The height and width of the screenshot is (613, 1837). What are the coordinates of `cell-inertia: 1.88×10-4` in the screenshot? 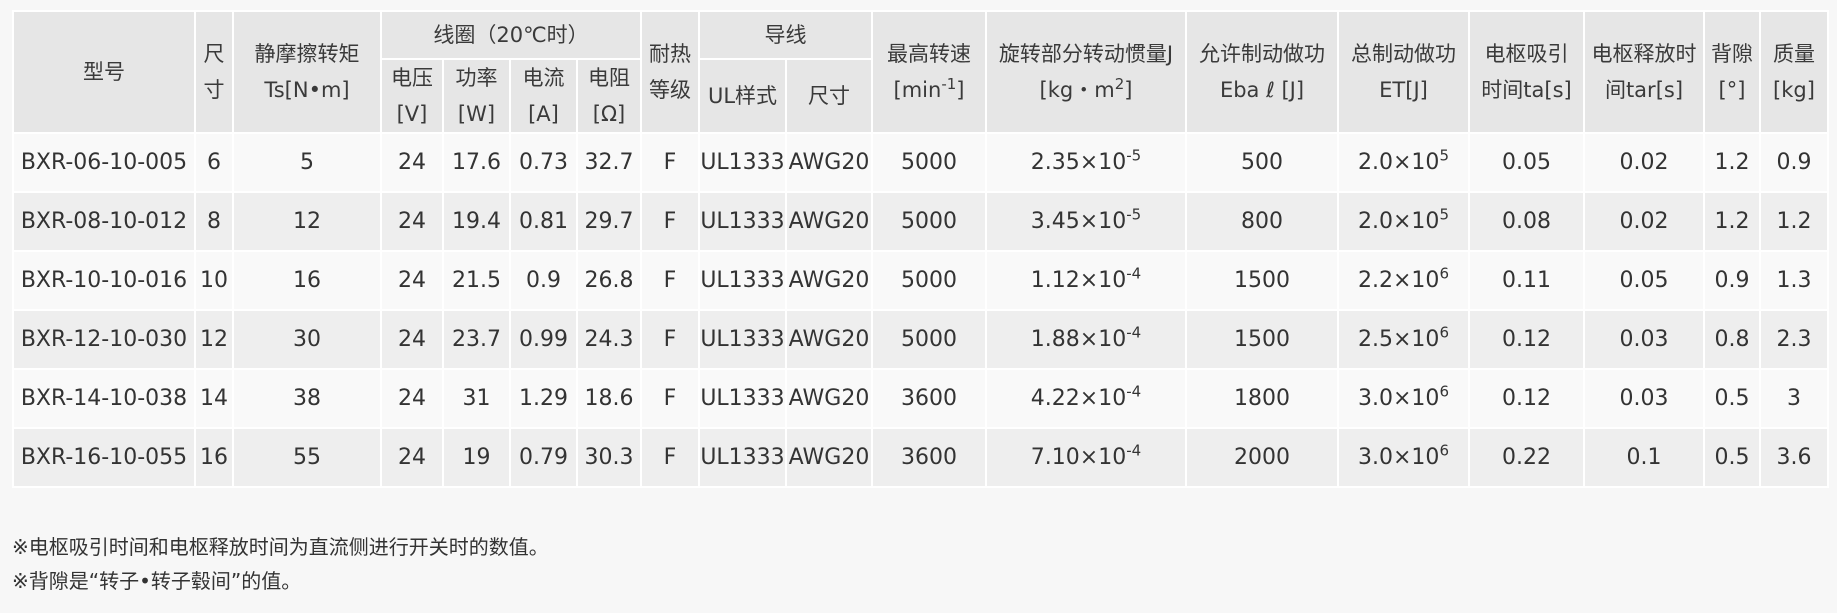 It's located at (1086, 339).